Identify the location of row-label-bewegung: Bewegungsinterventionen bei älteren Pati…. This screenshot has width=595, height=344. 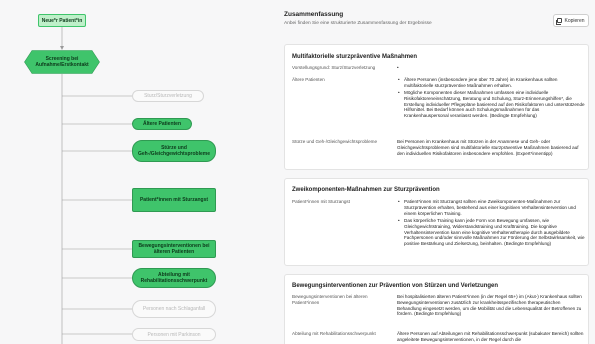
(330, 299).